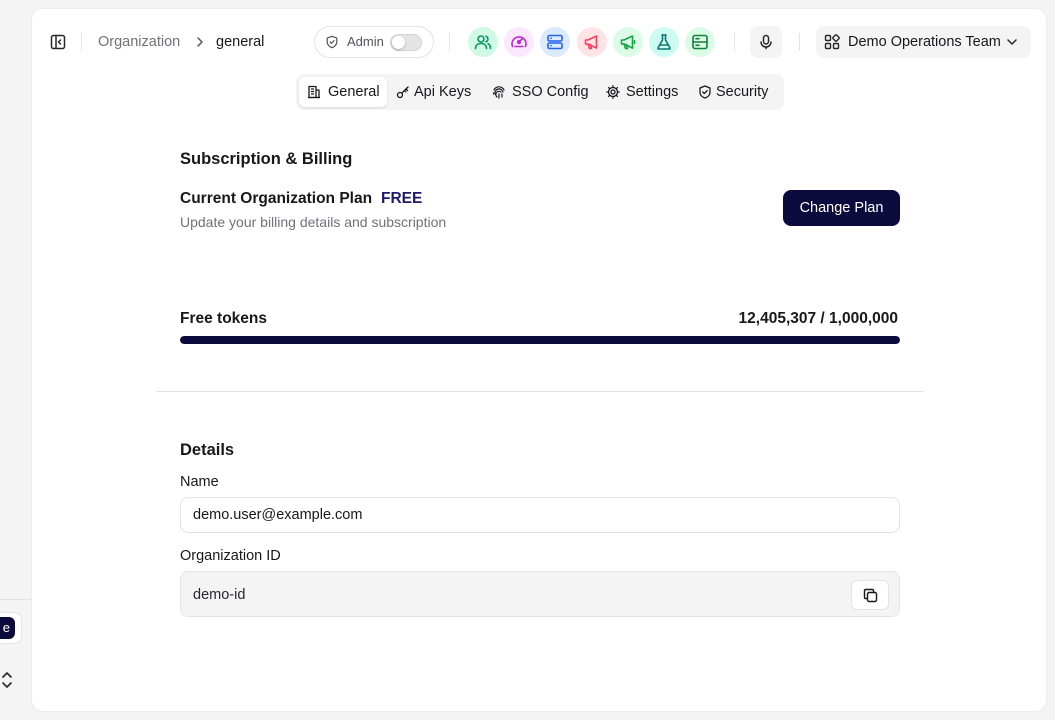 This screenshot has height=720, width=1055. I want to click on microphone-icon, so click(766, 42).